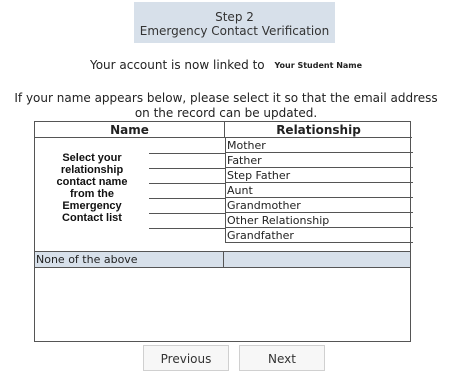 The width and height of the screenshot is (452, 372). Describe the element at coordinates (319, 235) in the screenshot. I see `relationship-option-grandfather: Grandfather` at that location.